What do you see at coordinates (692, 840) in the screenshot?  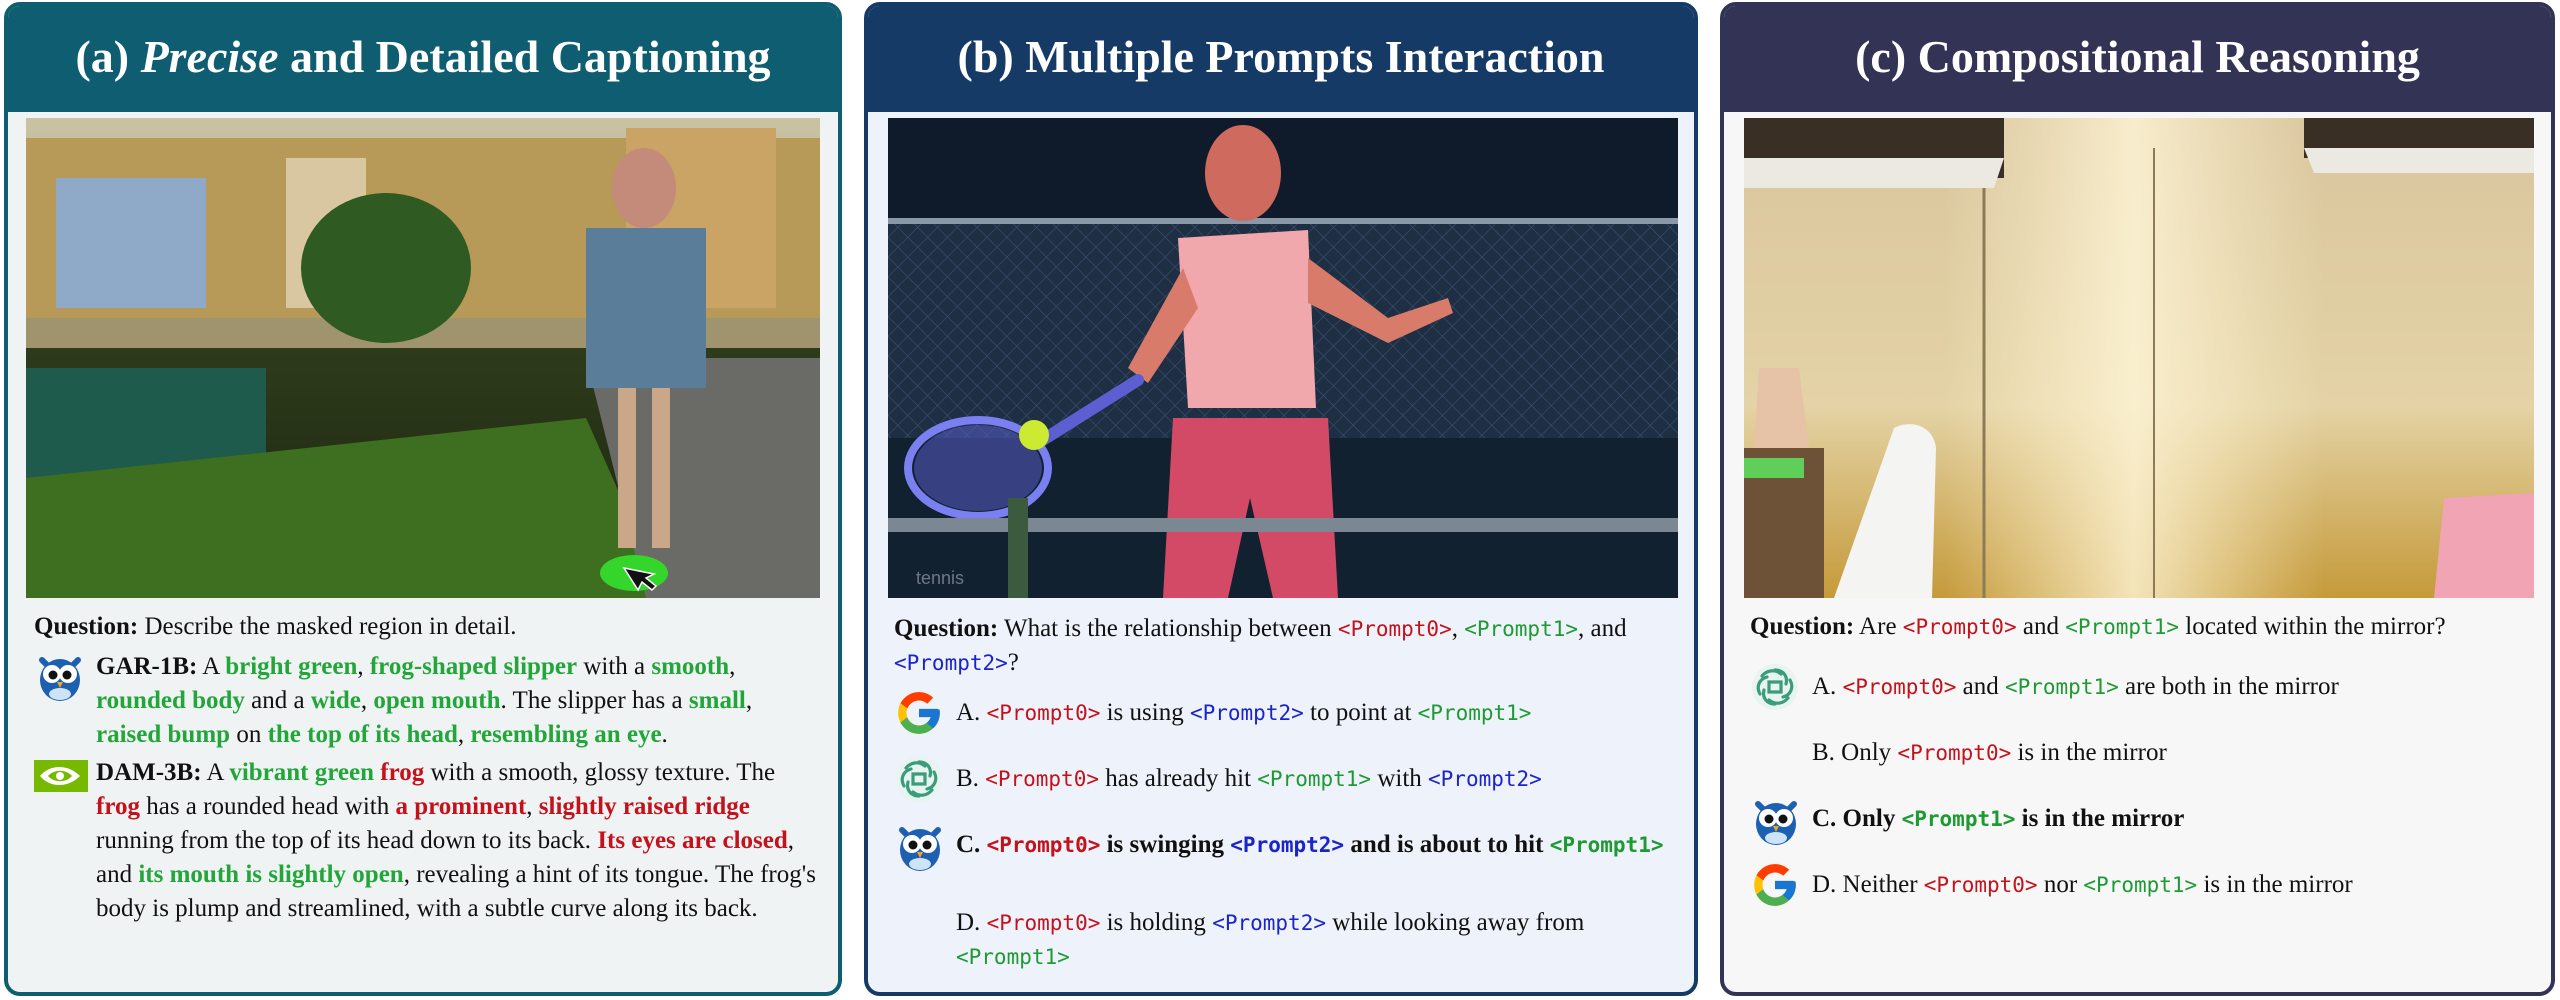 I see `highlight-incorrect: Its eyes are closed` at bounding box center [692, 840].